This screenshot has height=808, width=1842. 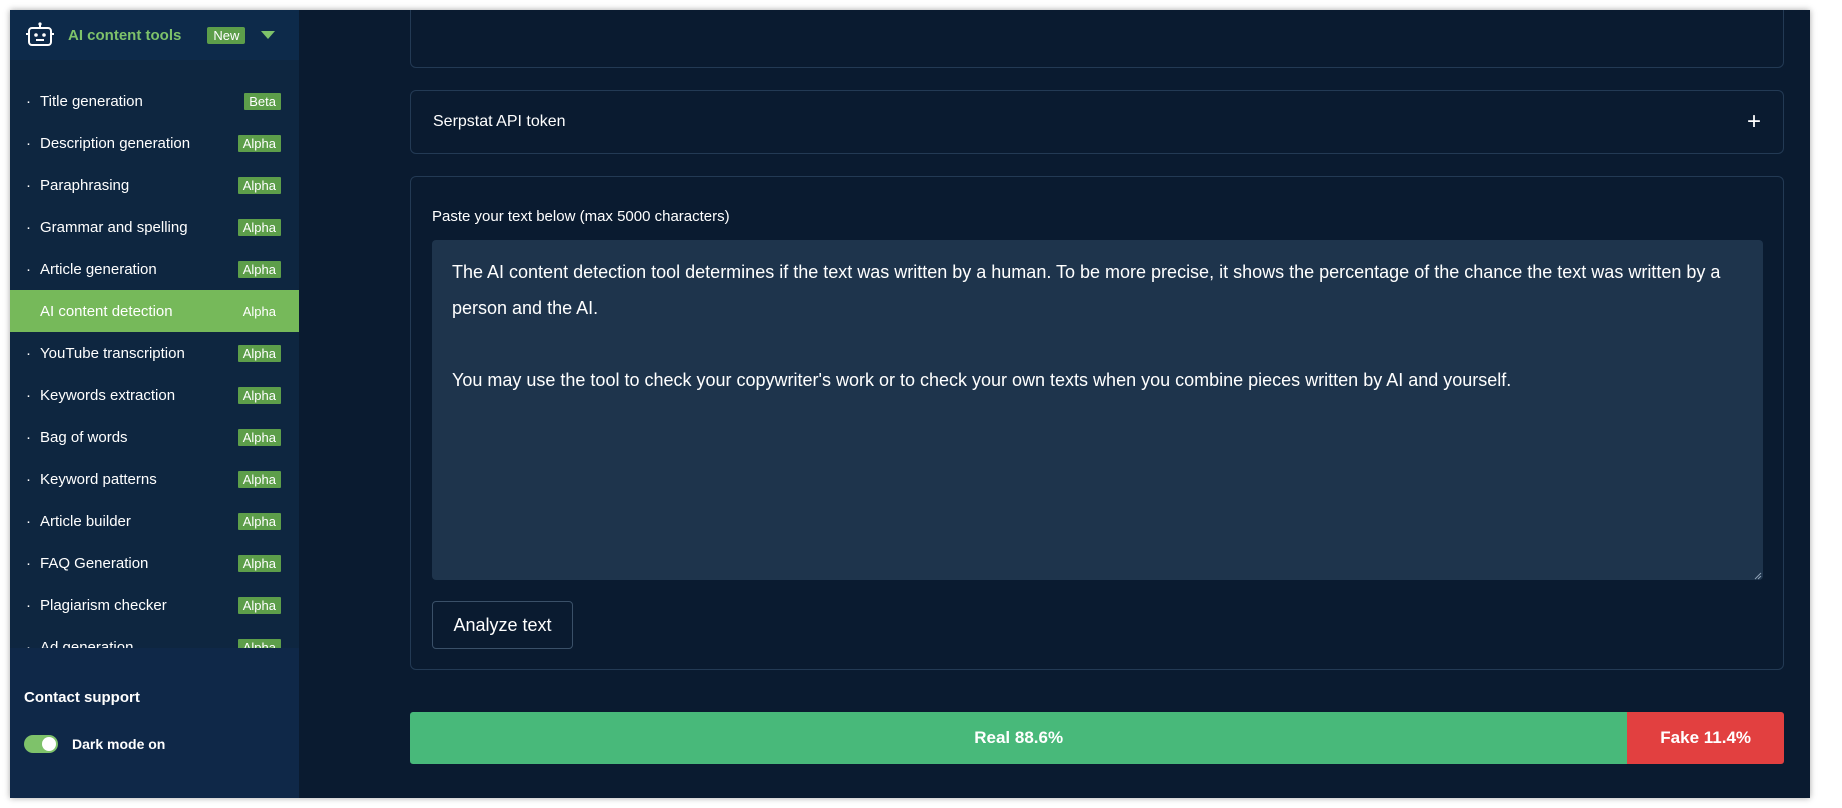 What do you see at coordinates (49, 744) in the screenshot?
I see `toggle-knob` at bounding box center [49, 744].